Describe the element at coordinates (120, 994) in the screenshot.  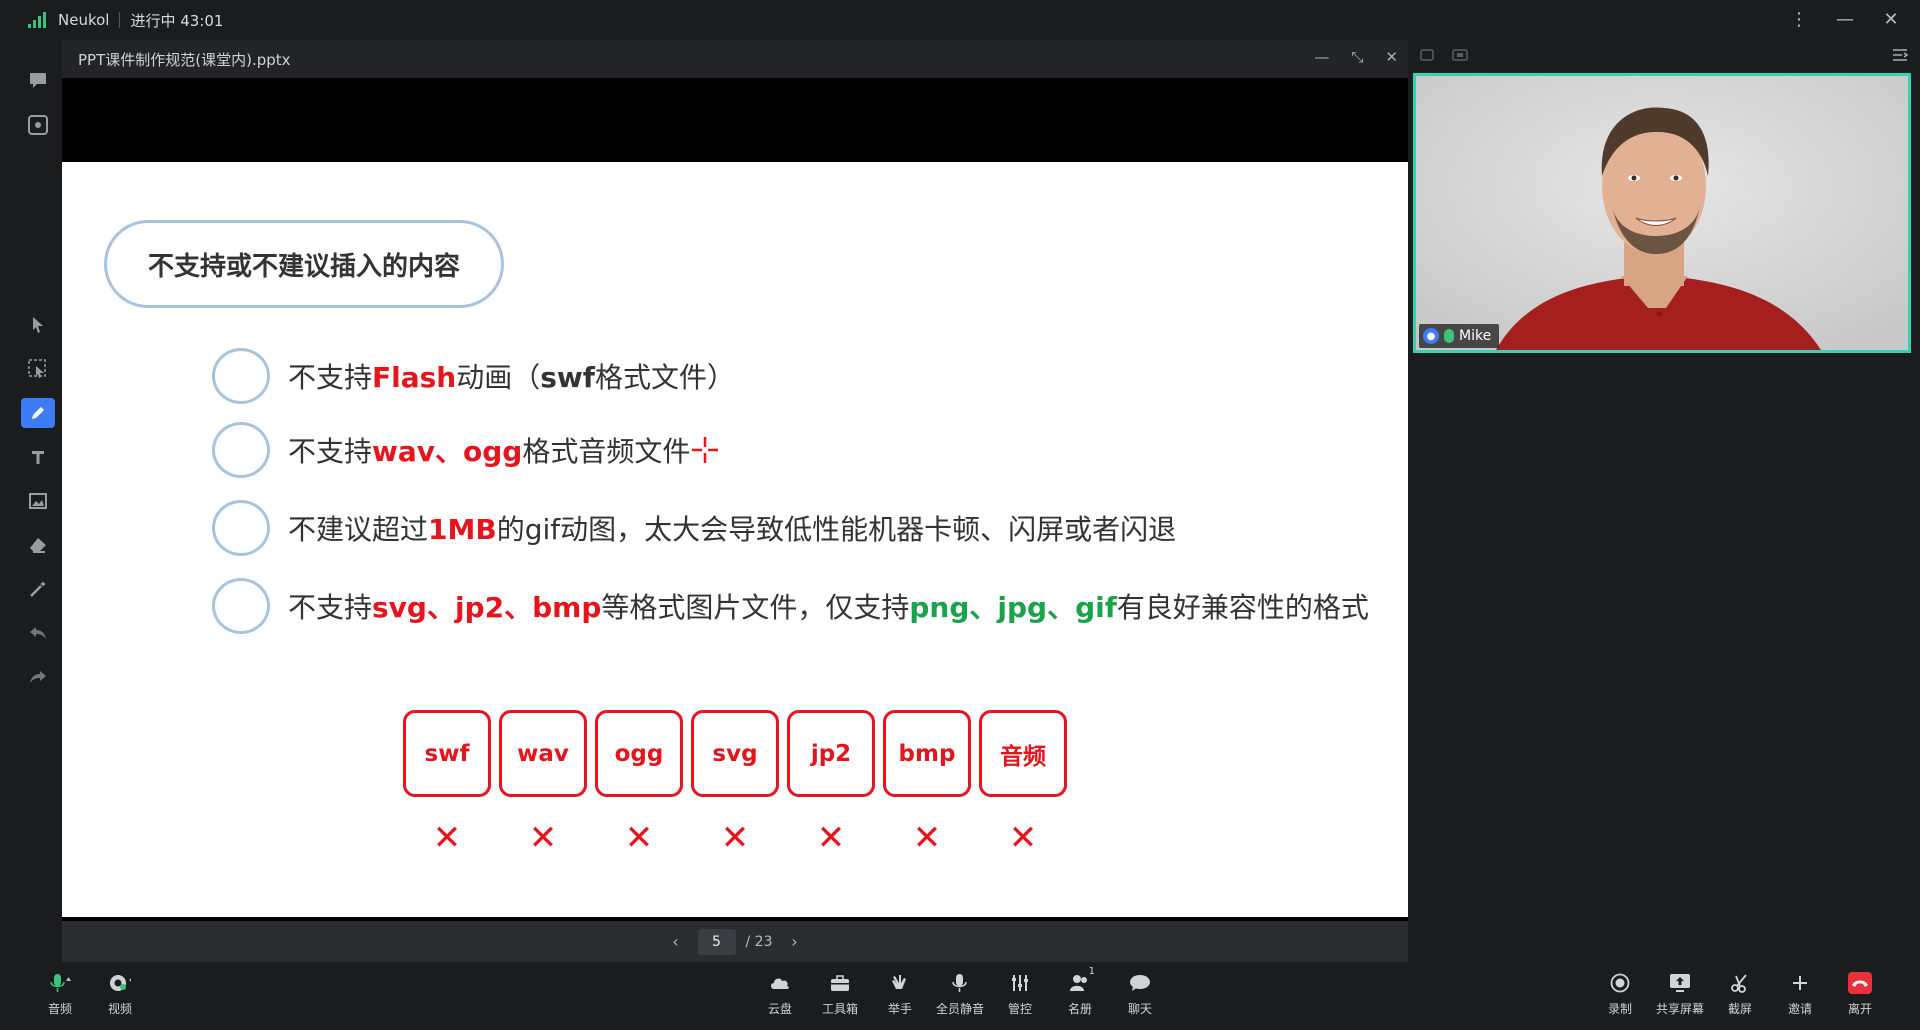
I see `video-button: 视频` at that location.